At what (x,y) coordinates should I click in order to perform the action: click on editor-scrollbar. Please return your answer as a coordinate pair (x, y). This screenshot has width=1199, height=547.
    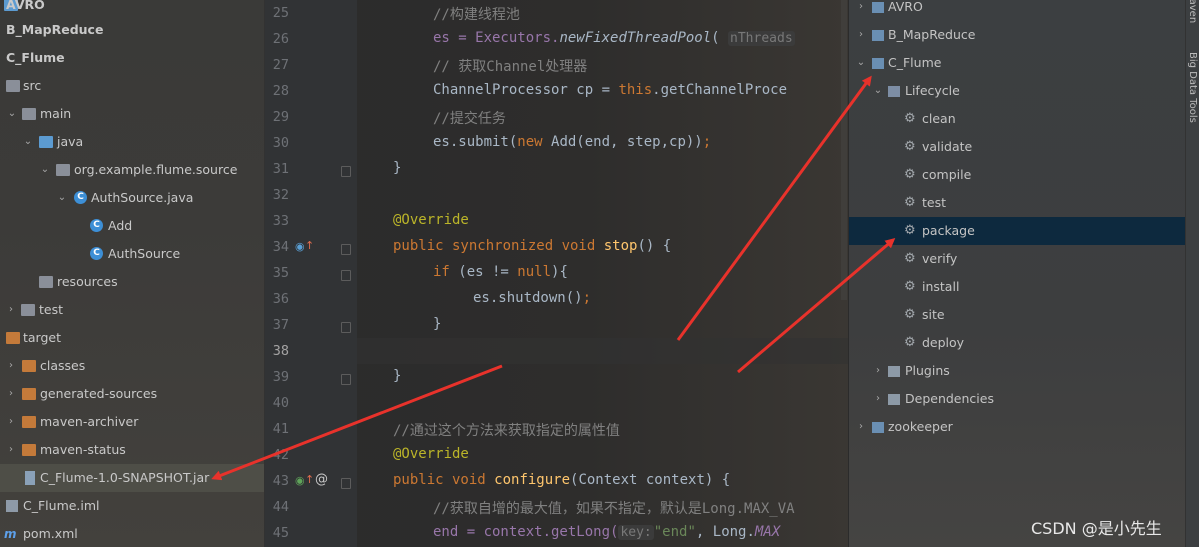
    Looking at the image, I should click on (844, 150).